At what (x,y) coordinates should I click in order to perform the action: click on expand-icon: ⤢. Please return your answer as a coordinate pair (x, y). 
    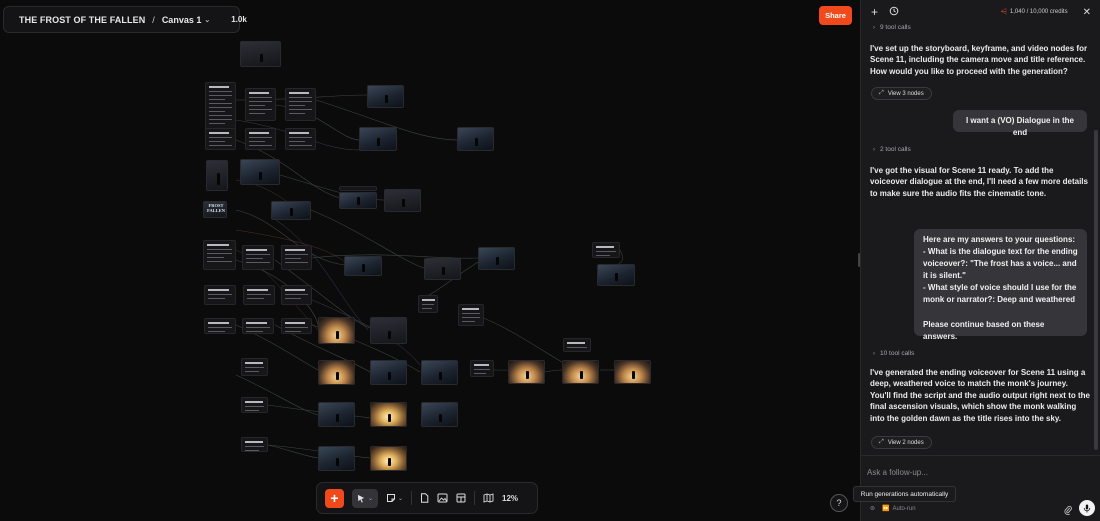
    Looking at the image, I should click on (881, 442).